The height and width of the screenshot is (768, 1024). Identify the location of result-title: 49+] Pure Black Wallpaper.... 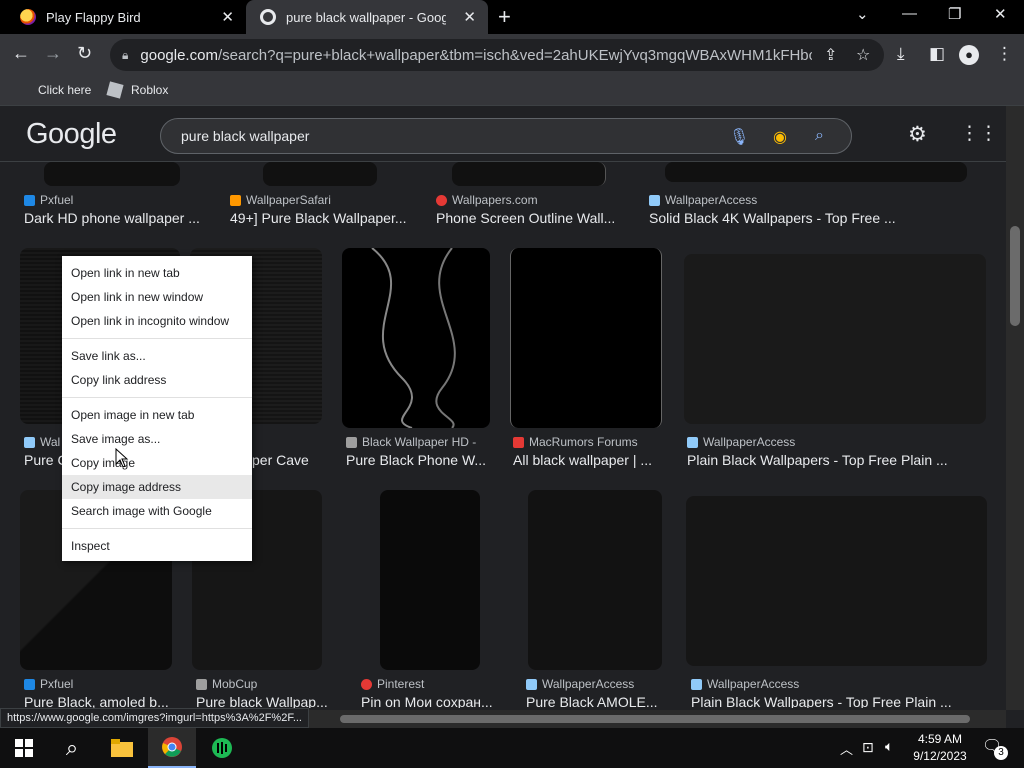
(325, 218).